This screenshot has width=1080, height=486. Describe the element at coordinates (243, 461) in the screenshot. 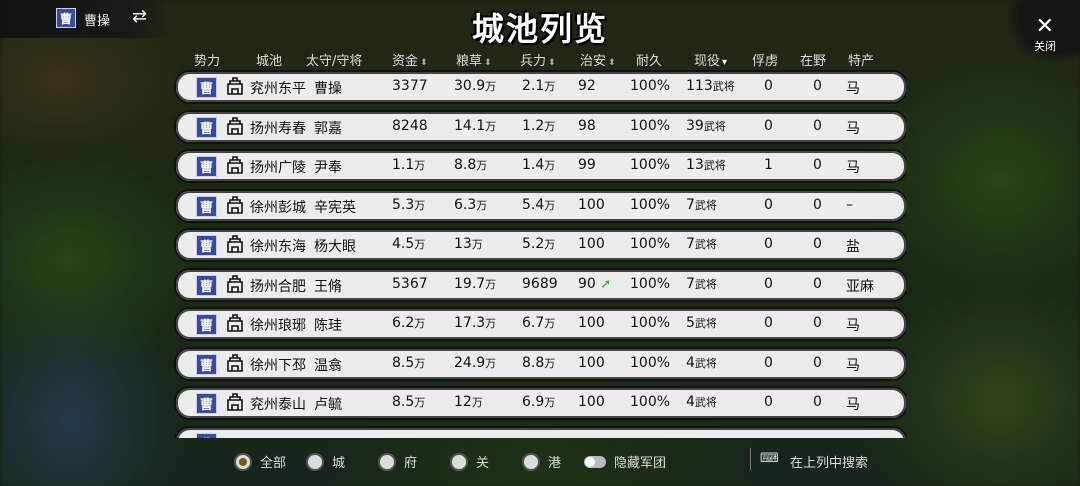

I see `radio-checked-icon` at that location.